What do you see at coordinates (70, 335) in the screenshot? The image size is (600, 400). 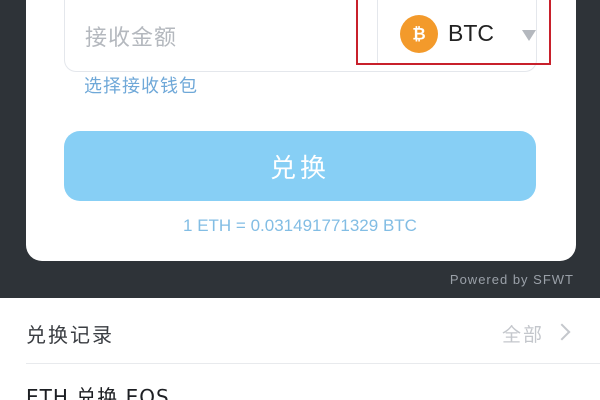 I see `history-title: 兑换记录` at bounding box center [70, 335].